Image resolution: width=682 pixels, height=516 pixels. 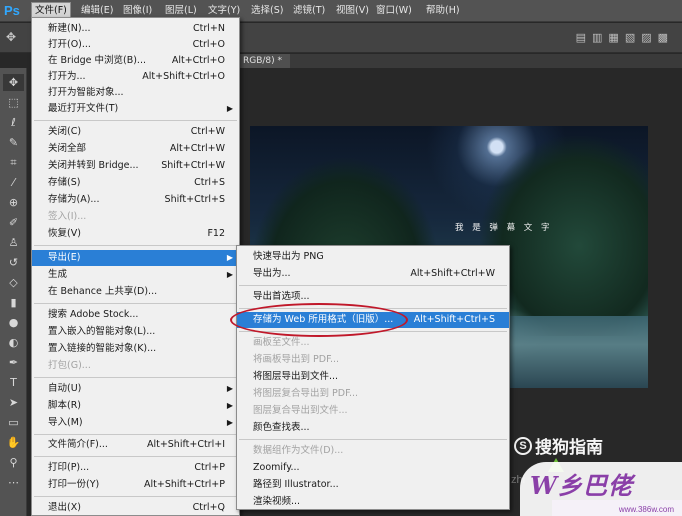 I want to click on menu-item-close-goto-bridge: 关闭并转到 Bridge... Shift+Ctrl+W, so click(x=135, y=166).